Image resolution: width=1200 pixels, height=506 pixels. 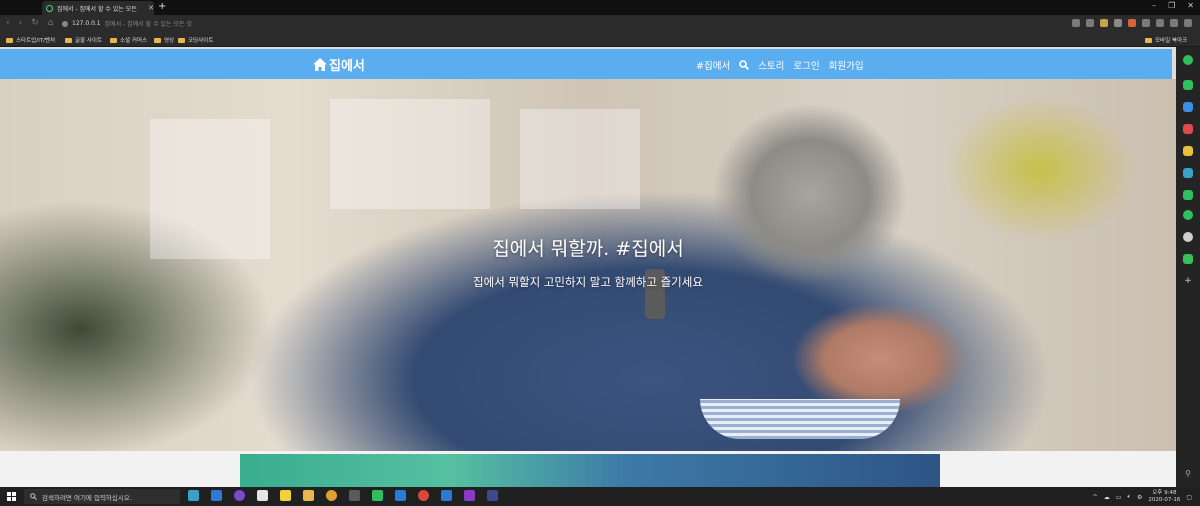 What do you see at coordinates (35, 23) in the screenshot?
I see `reload-icon: ↻` at bounding box center [35, 23].